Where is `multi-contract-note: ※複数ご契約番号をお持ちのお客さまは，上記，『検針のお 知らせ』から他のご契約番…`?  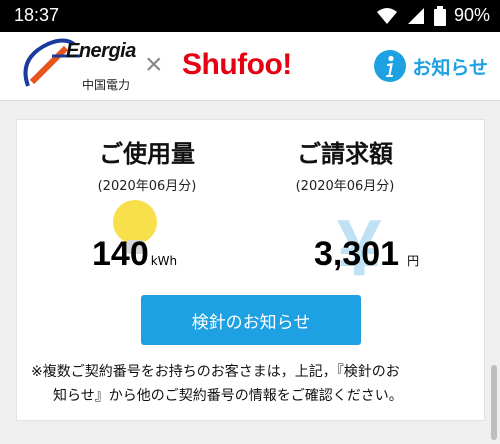 multi-contract-note: ※複数ご契約番号をお持ちのお客さまは，上記，『検針のお 知らせ』から他のご契約番… is located at coordinates (251, 384).